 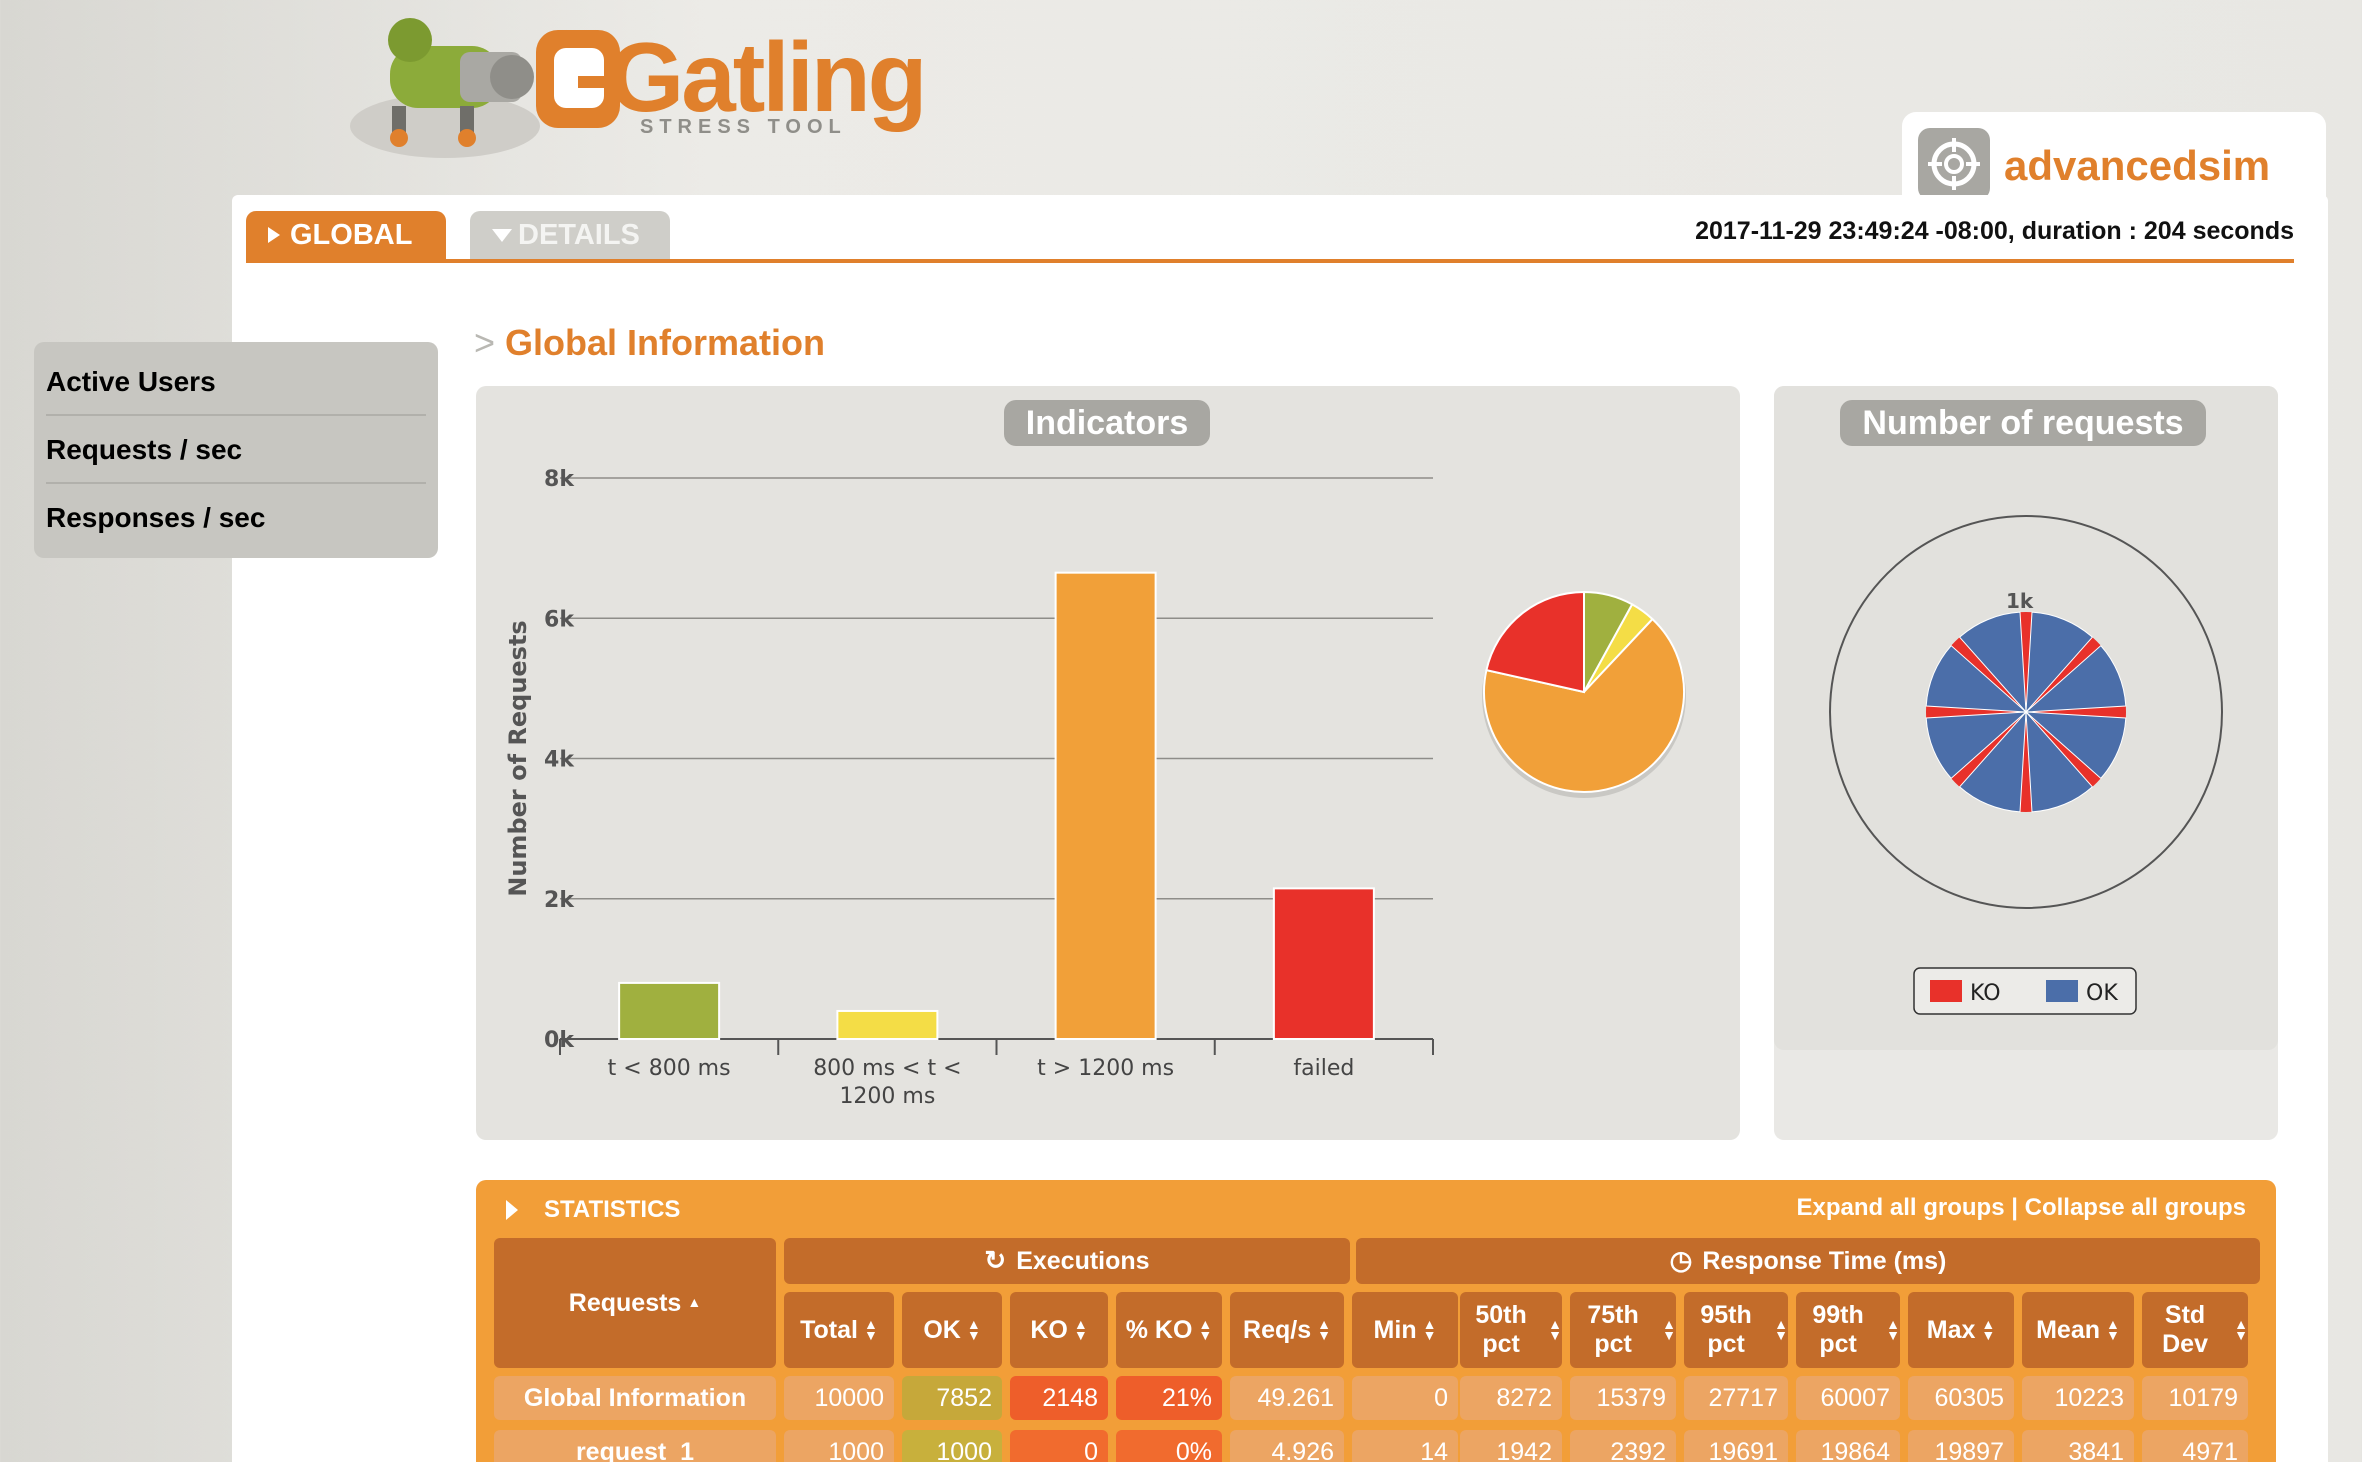 I want to click on column-header-req-s: Req/s ▲ ▼, so click(x=1287, y=1330).